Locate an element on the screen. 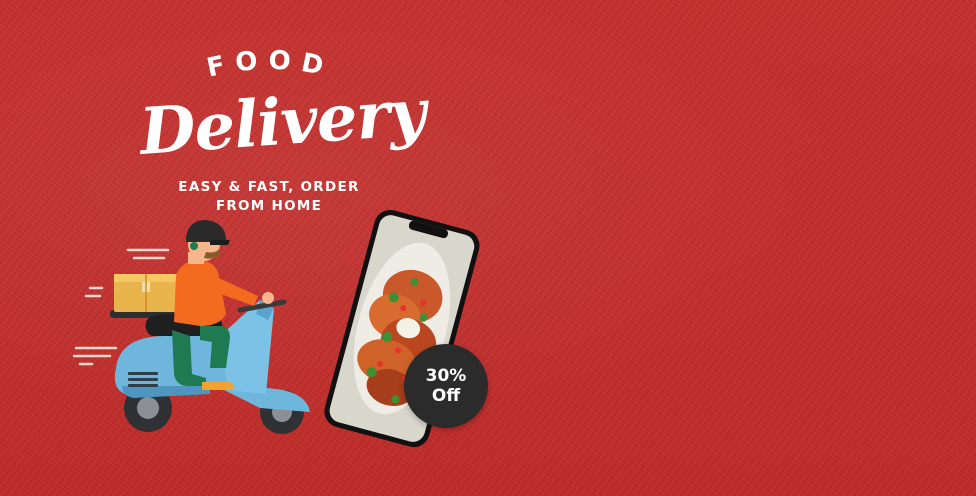 This screenshot has height=496, width=976. delivery-scooter-illustration is located at coordinates (191, 327).